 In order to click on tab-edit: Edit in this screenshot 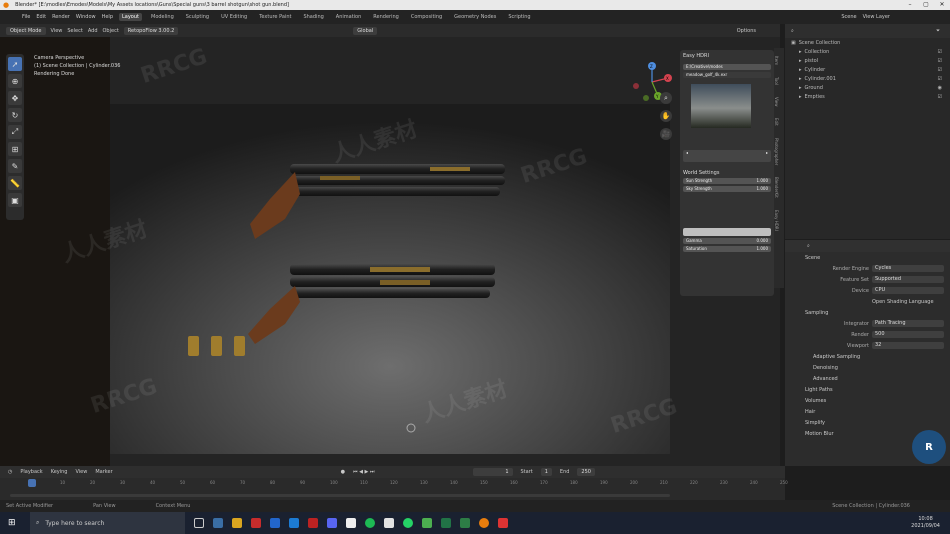, I will do `click(776, 122)`.